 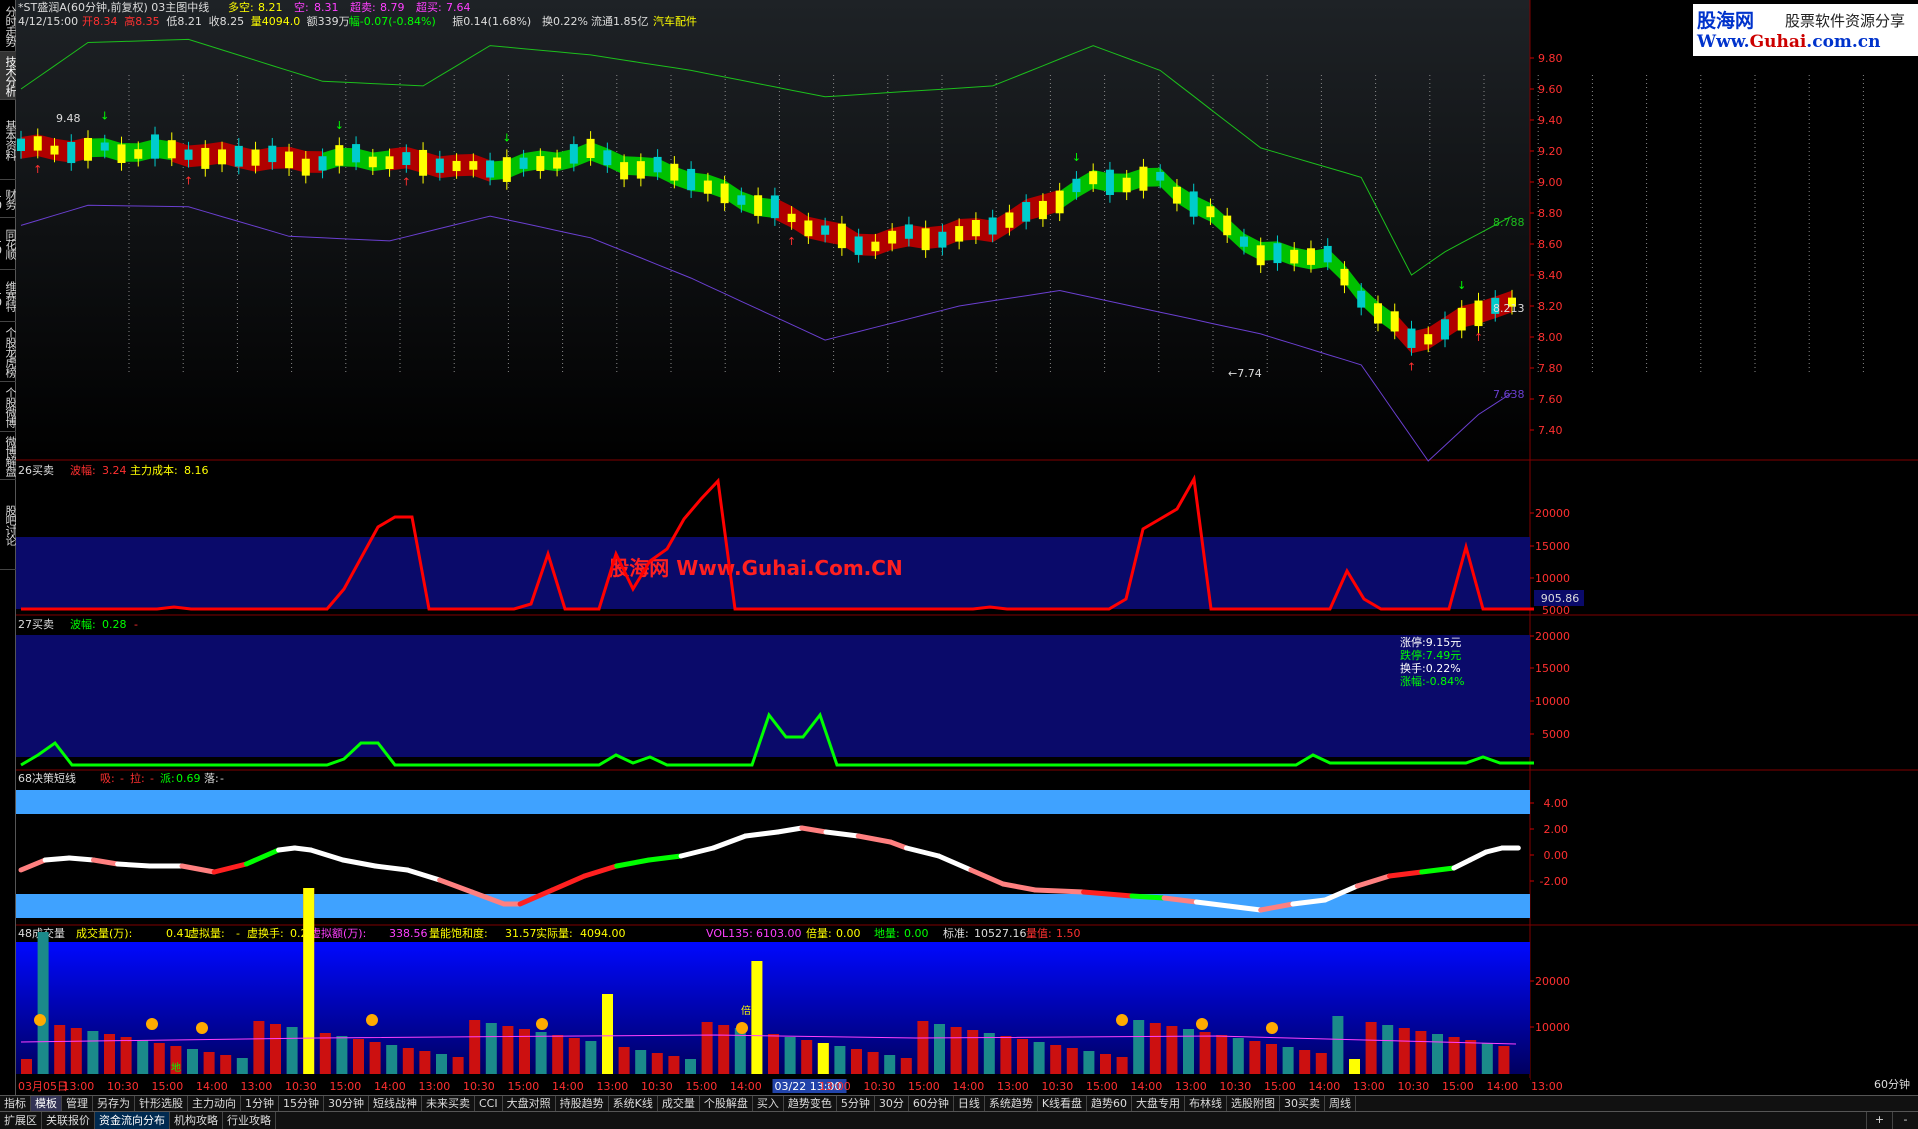 What do you see at coordinates (810, 1103) in the screenshot?
I see `indicator-tab-19: 趋势变色` at bounding box center [810, 1103].